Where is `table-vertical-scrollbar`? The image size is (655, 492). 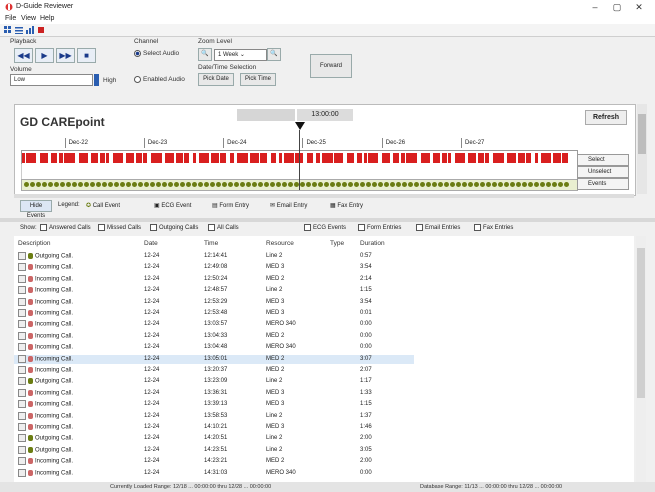 table-vertical-scrollbar is located at coordinates (641, 359).